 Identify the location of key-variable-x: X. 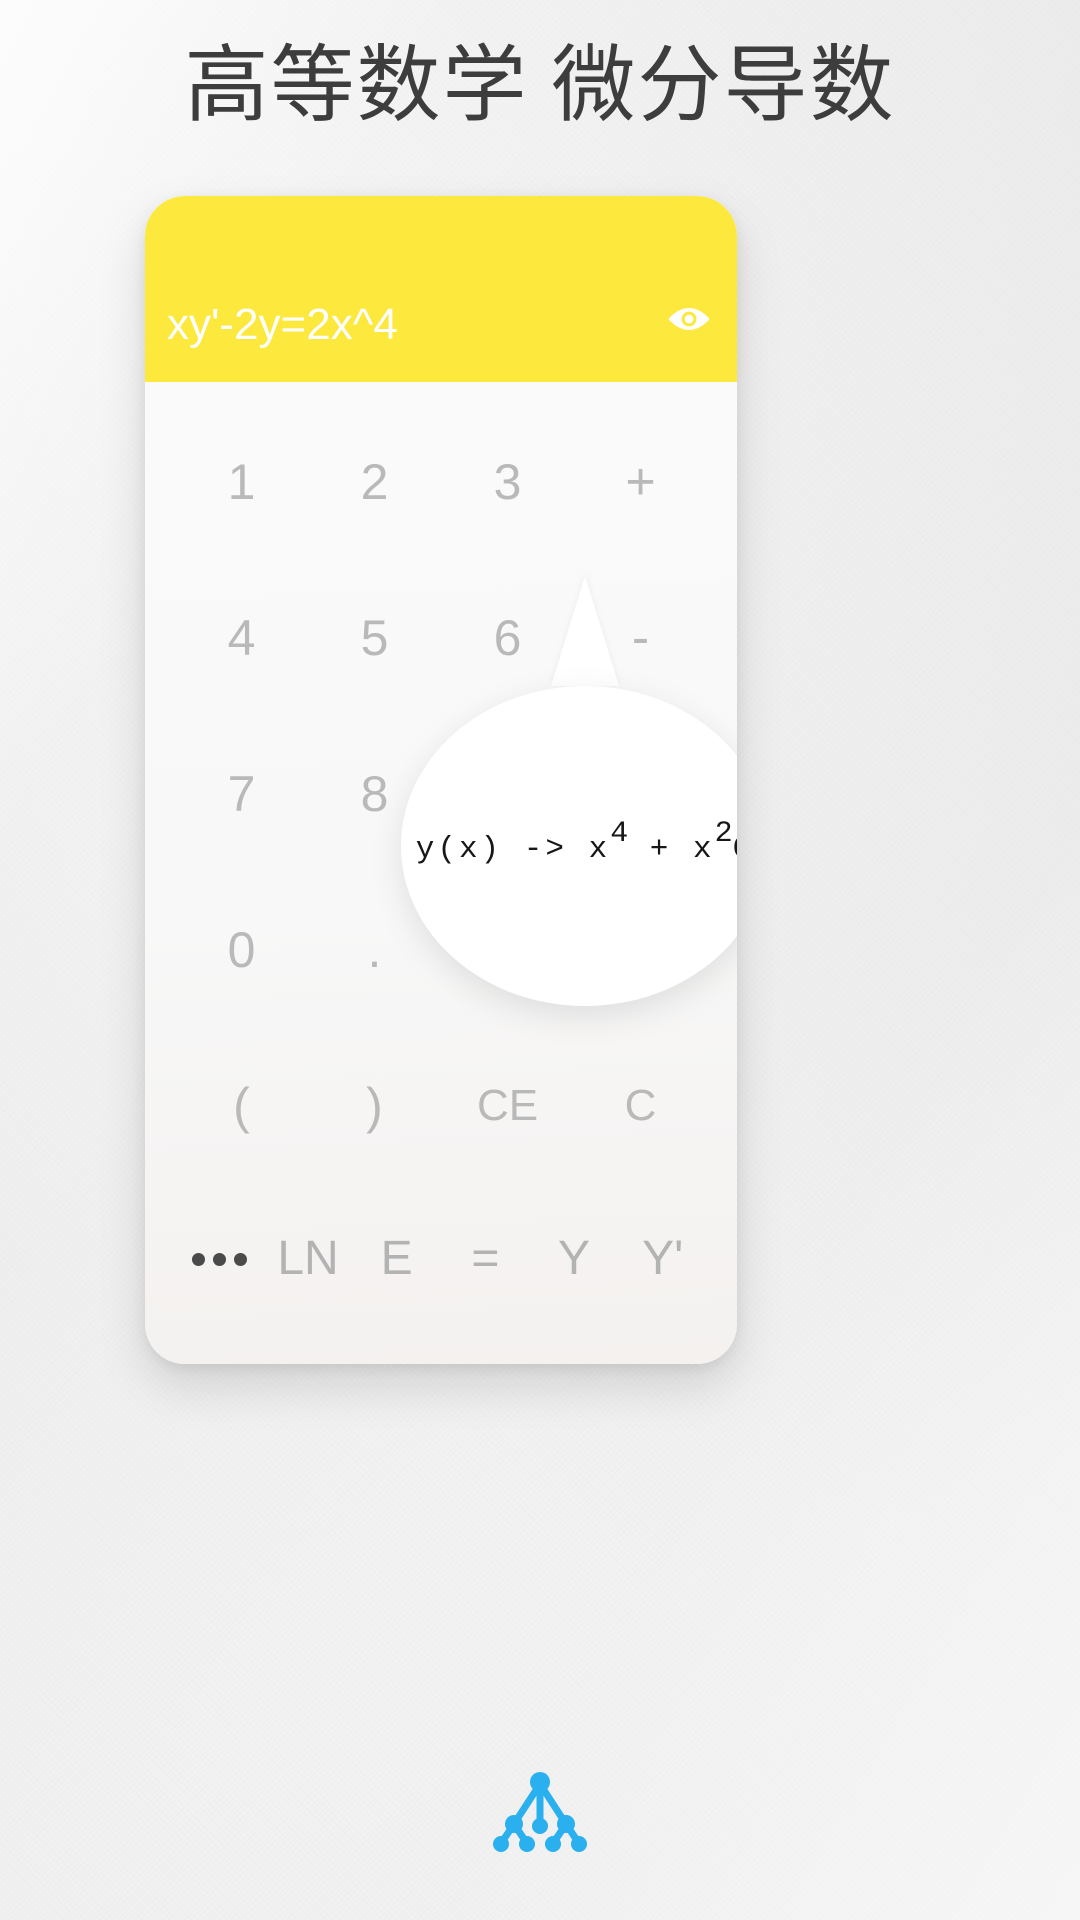
(507, 950).